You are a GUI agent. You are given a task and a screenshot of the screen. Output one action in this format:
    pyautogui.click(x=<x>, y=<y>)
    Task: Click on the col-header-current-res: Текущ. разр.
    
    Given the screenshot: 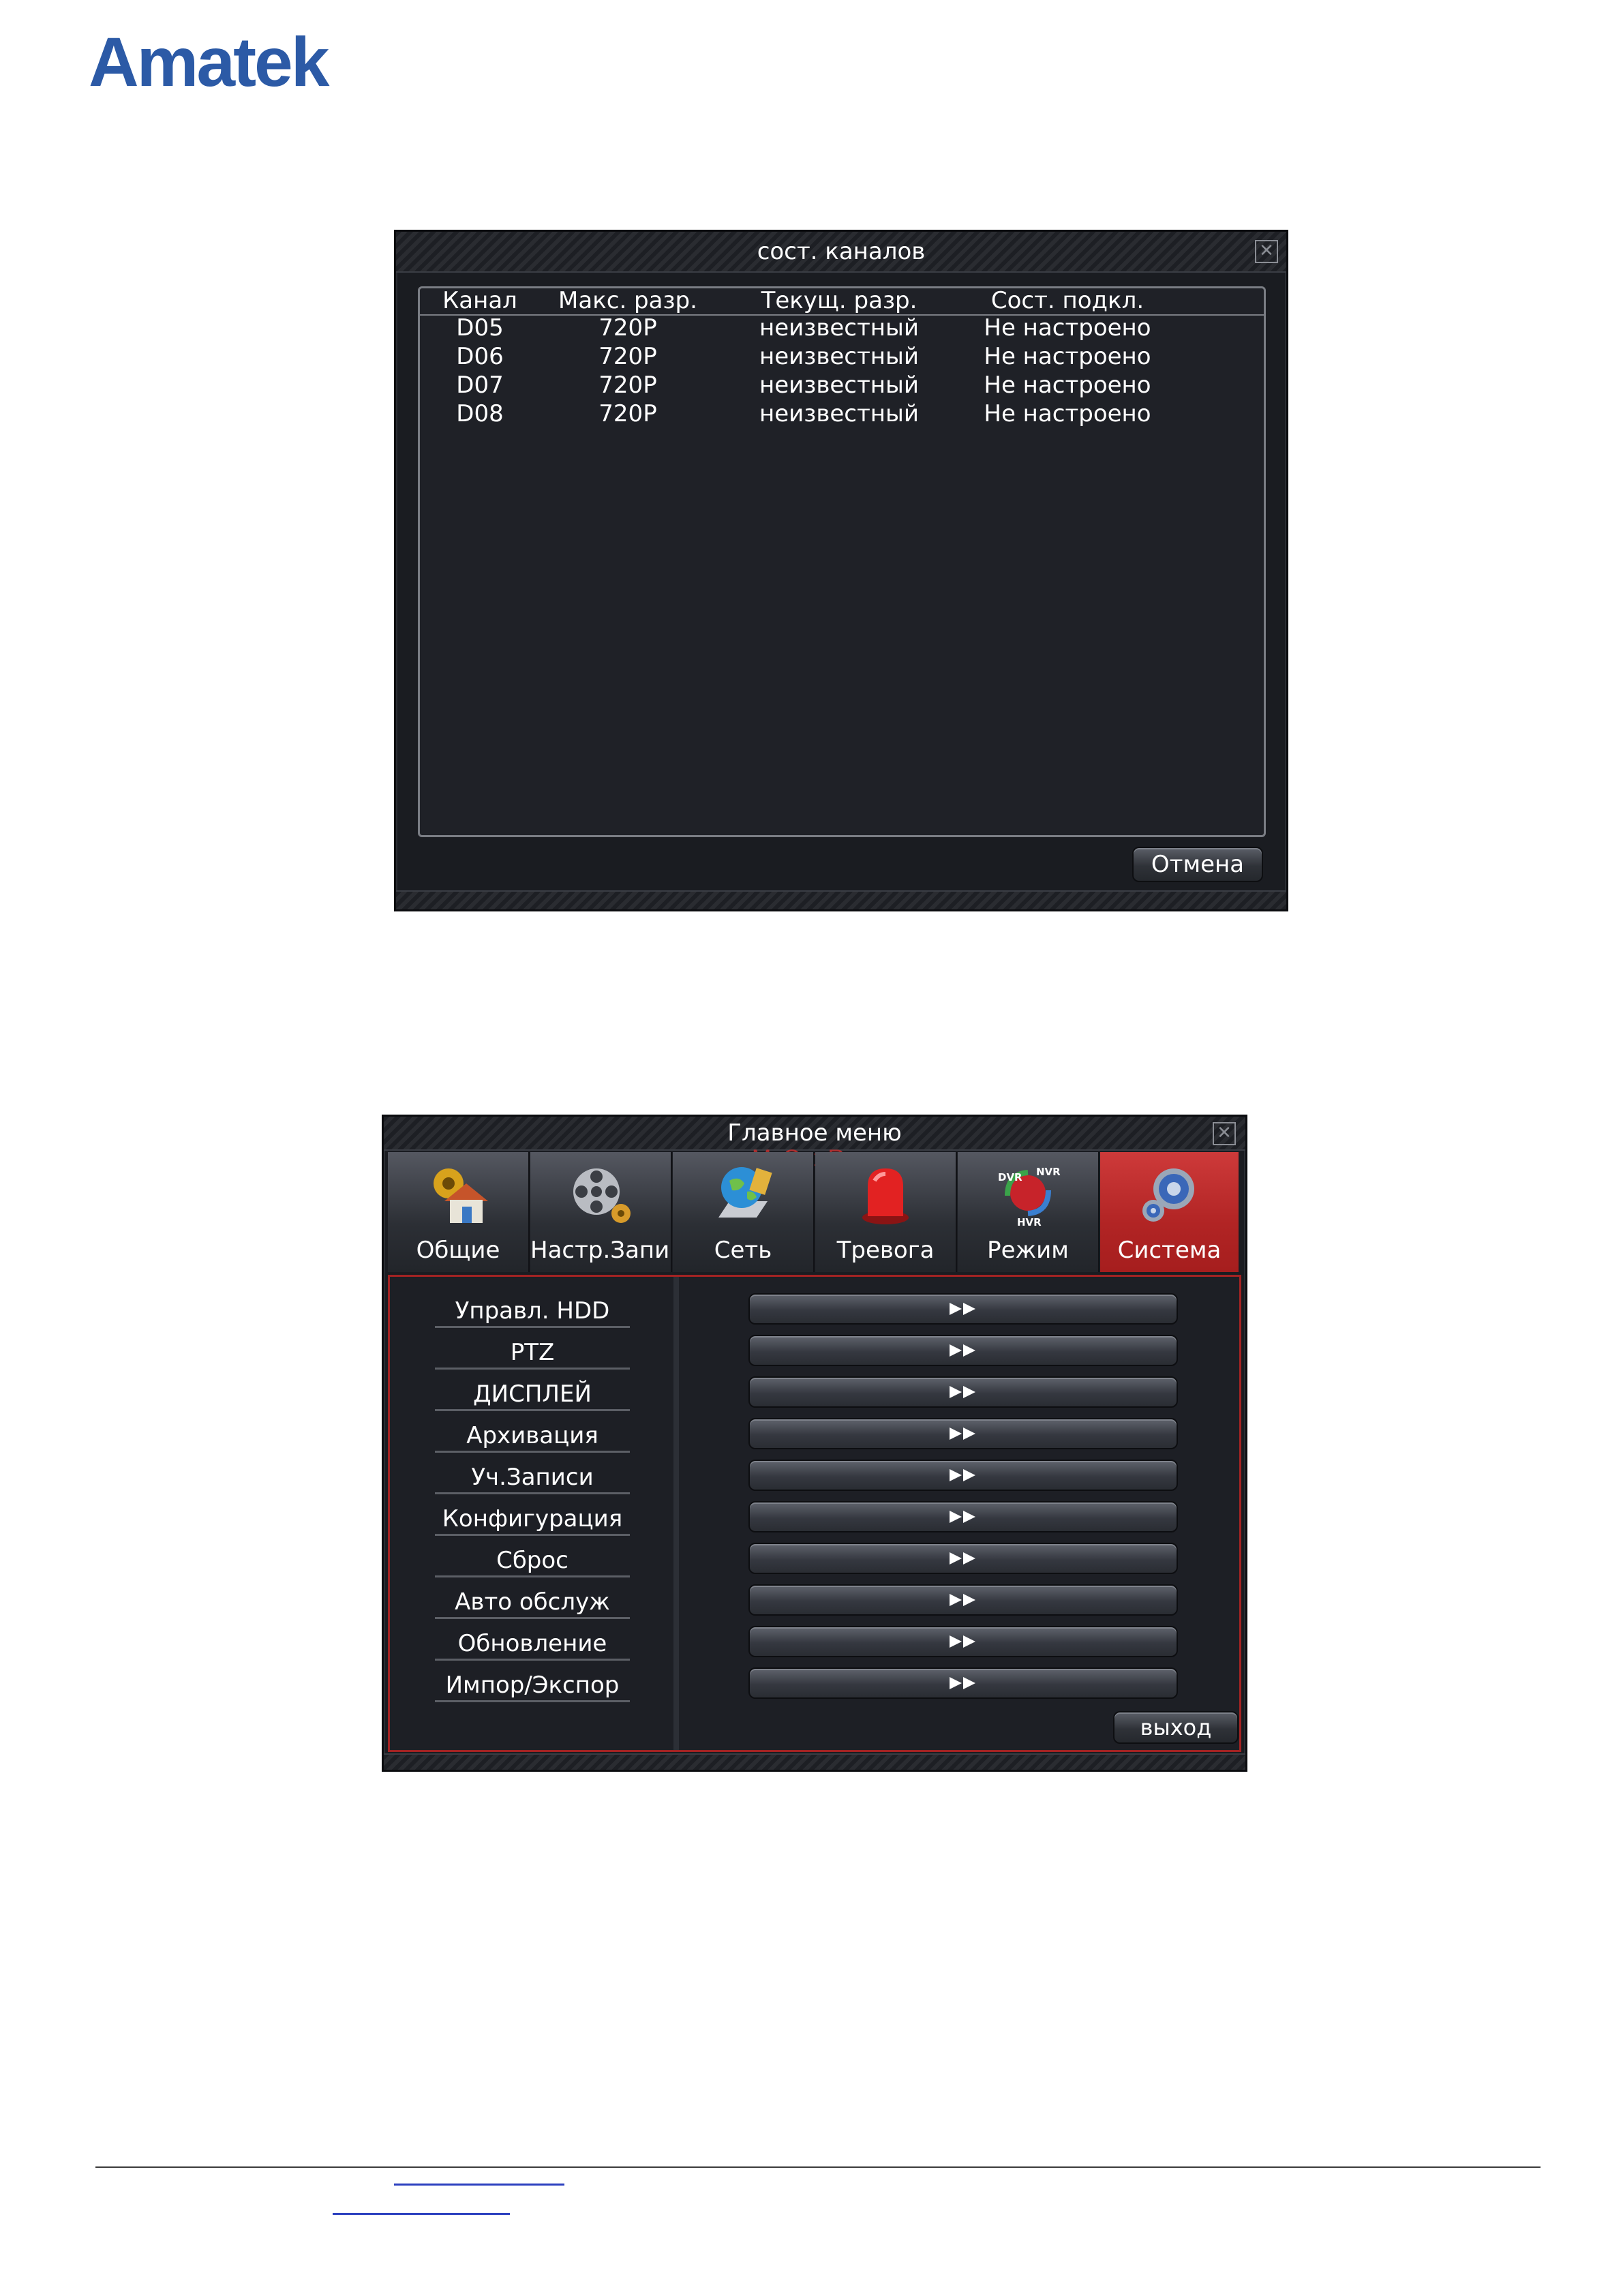 What is the action you would take?
    pyautogui.click(x=839, y=300)
    